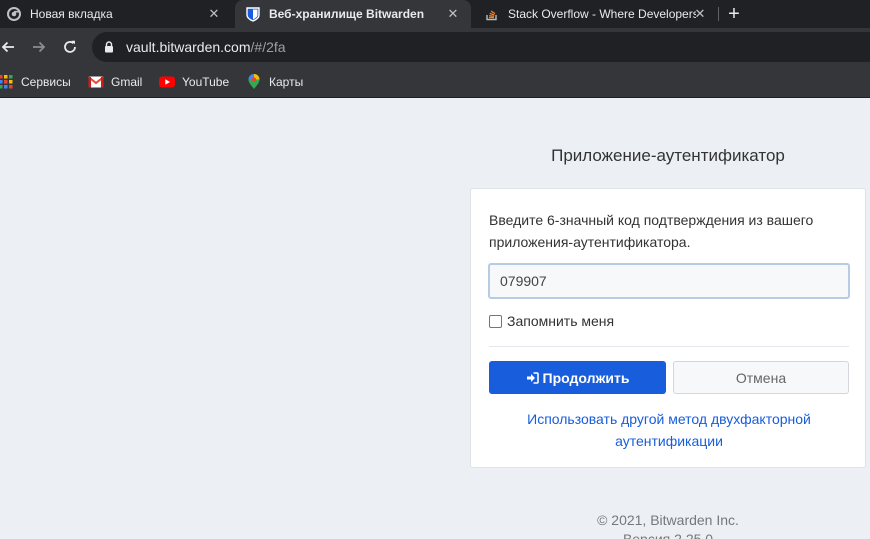 The height and width of the screenshot is (539, 870). Describe the element at coordinates (14, 14) in the screenshot. I see `chrome-icon` at that location.